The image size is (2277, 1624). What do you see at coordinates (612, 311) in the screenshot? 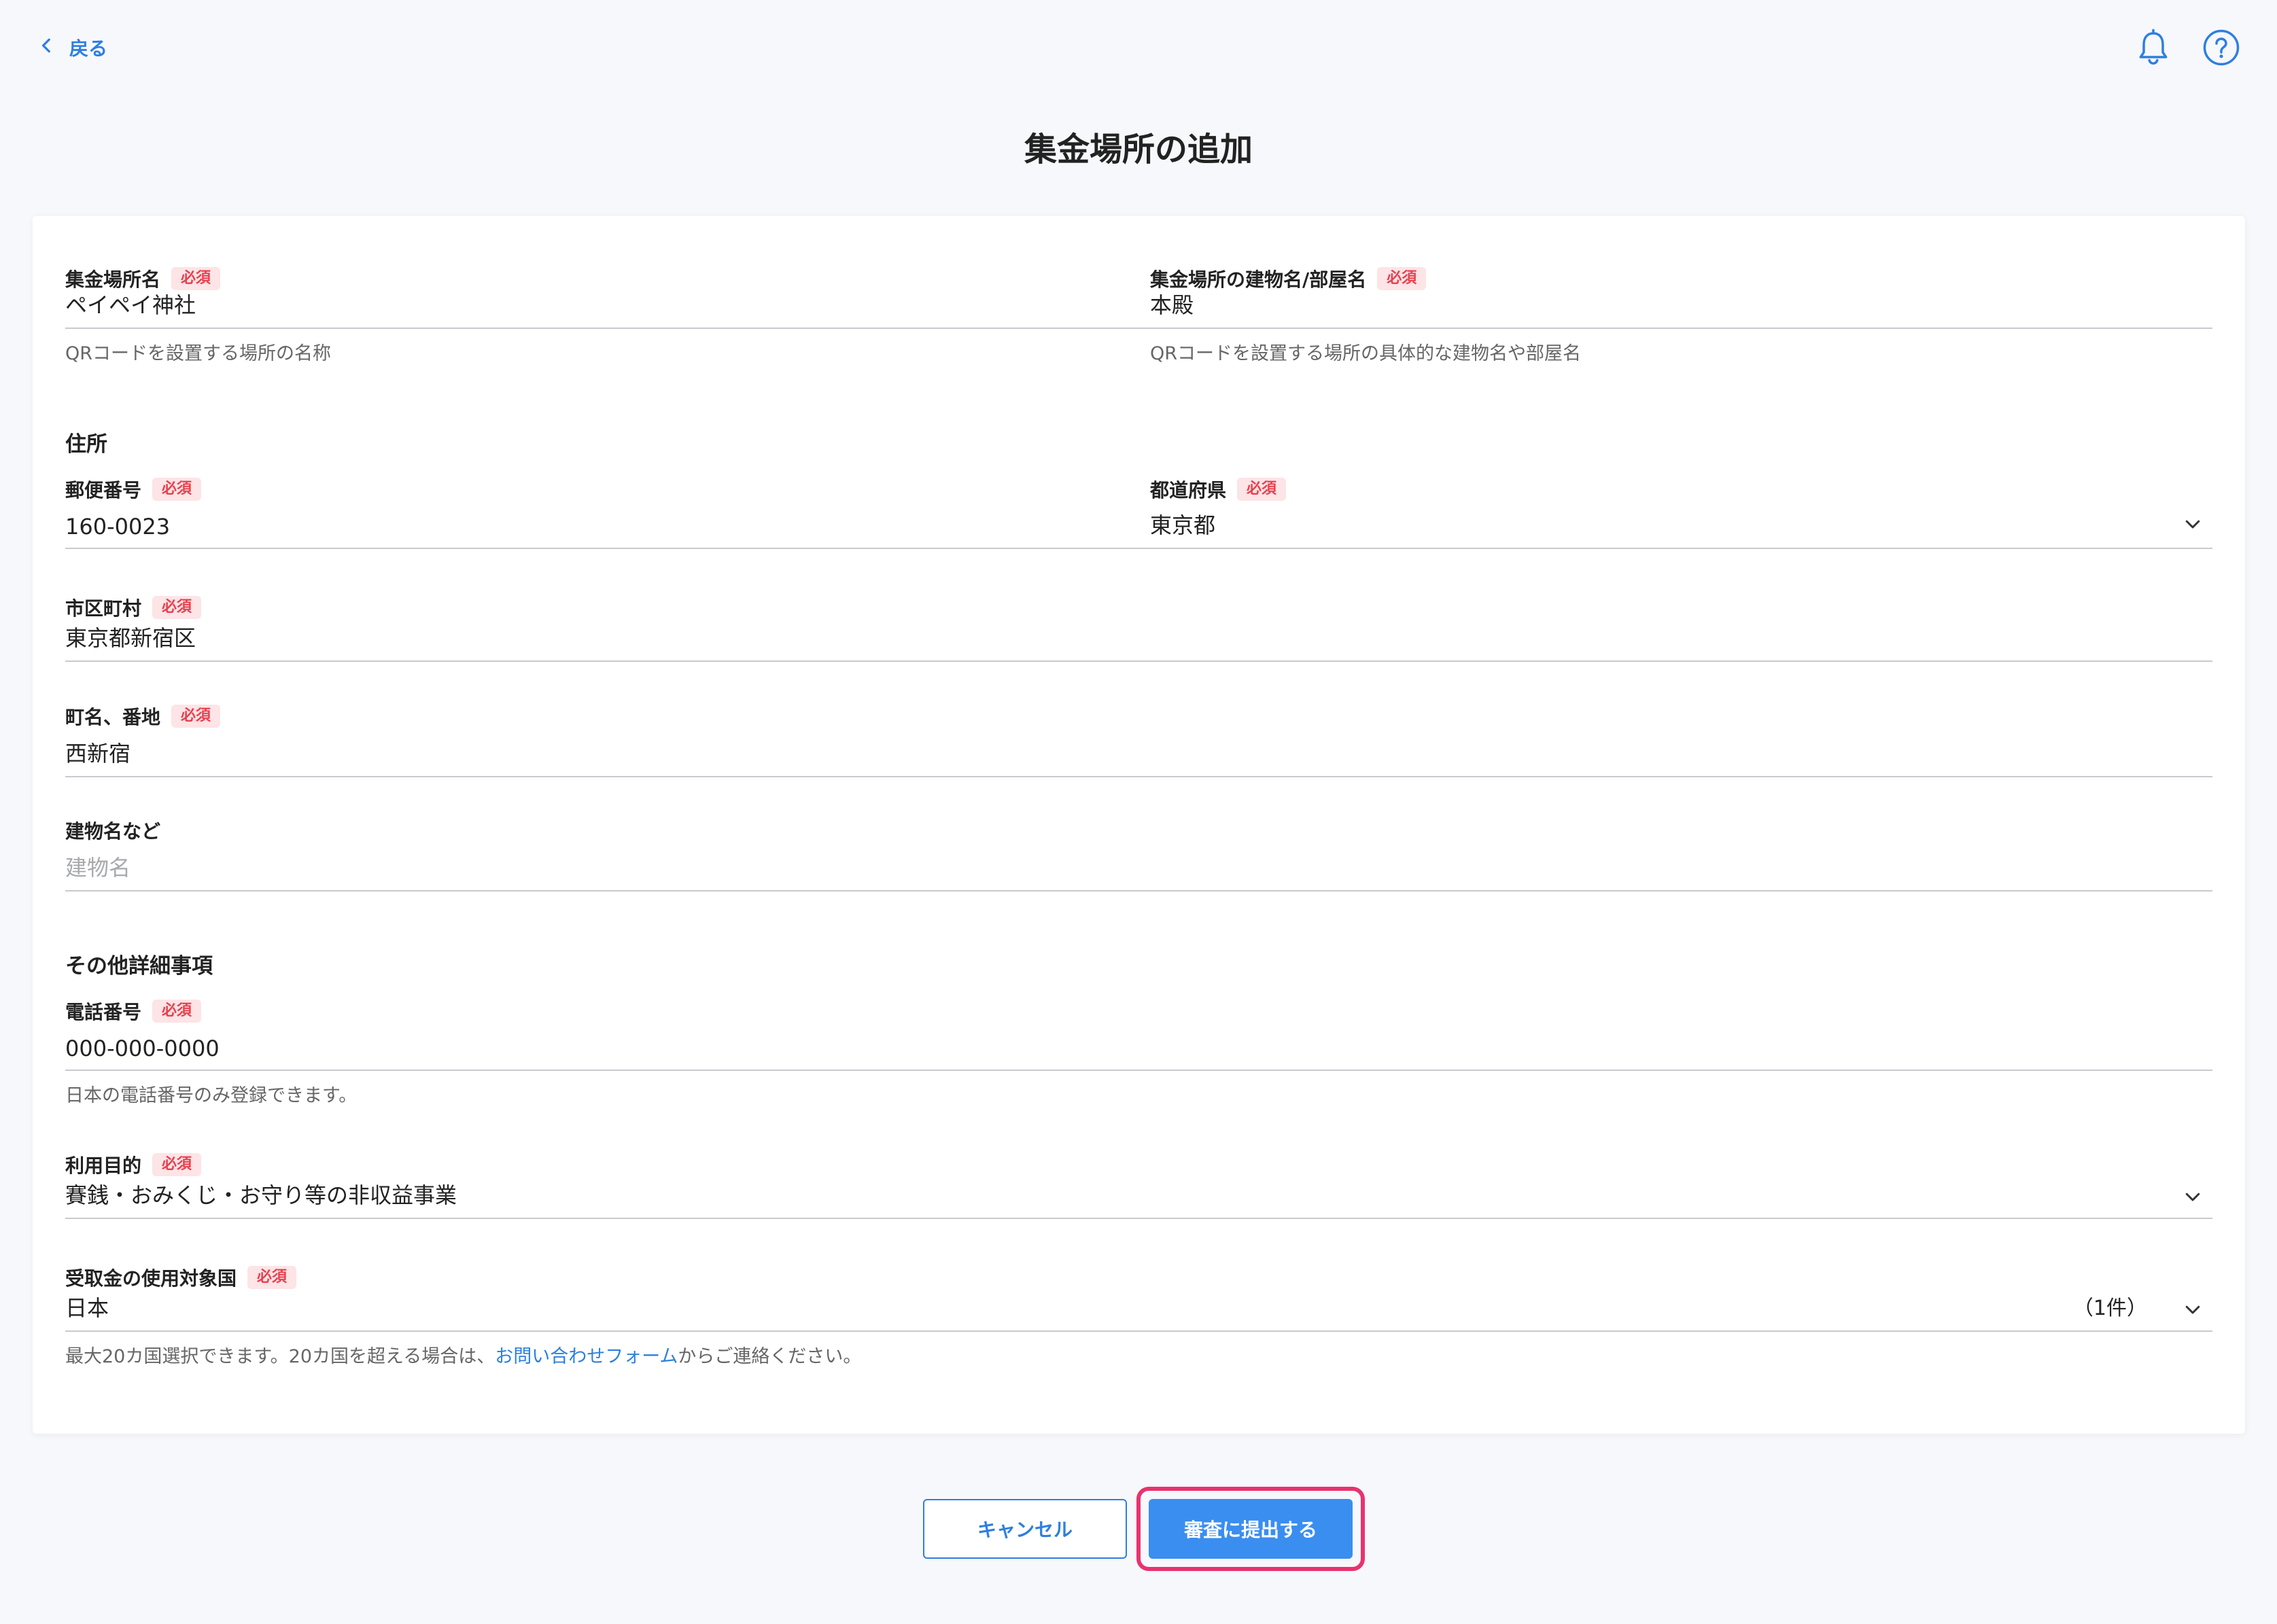
I see `place-name-input: ペイペイ神社` at bounding box center [612, 311].